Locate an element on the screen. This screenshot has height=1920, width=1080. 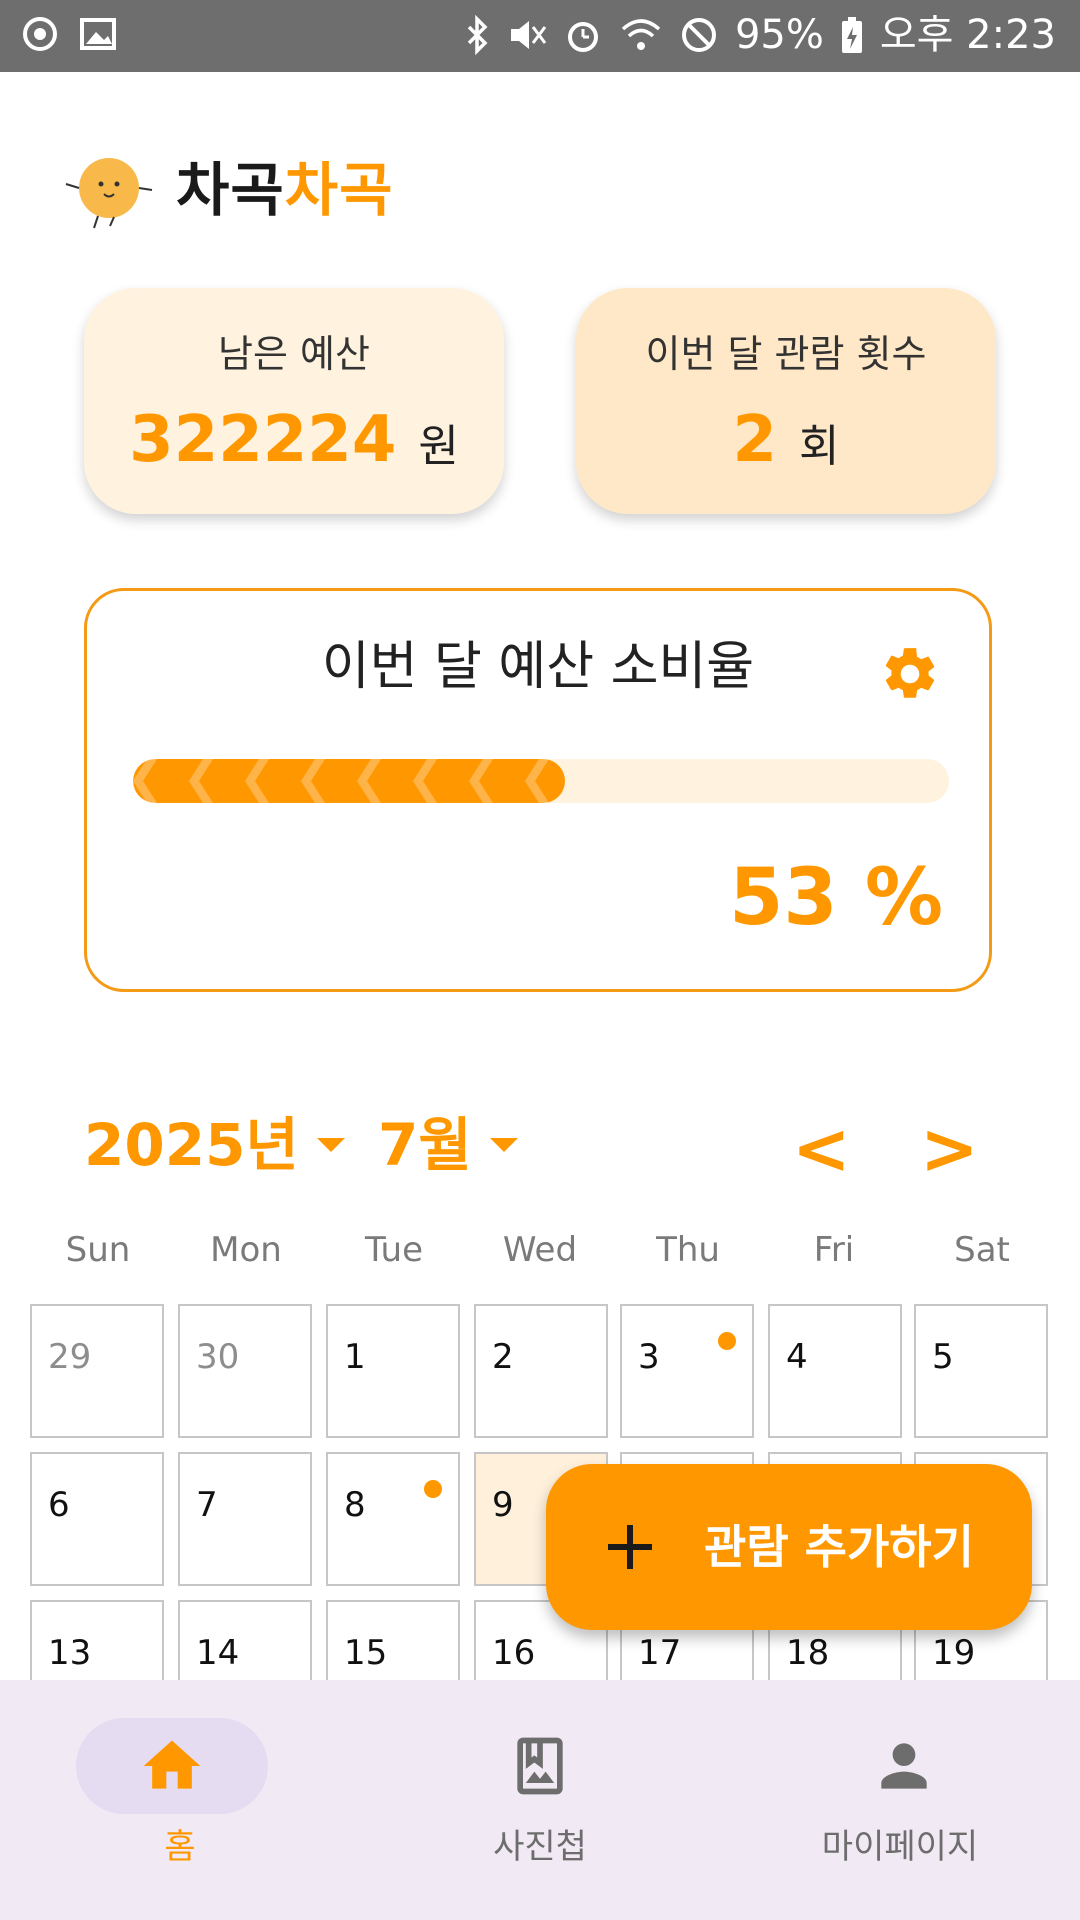
viewing-count-card: 이번 달 관람 횟수 2 회 is located at coordinates (786, 401).